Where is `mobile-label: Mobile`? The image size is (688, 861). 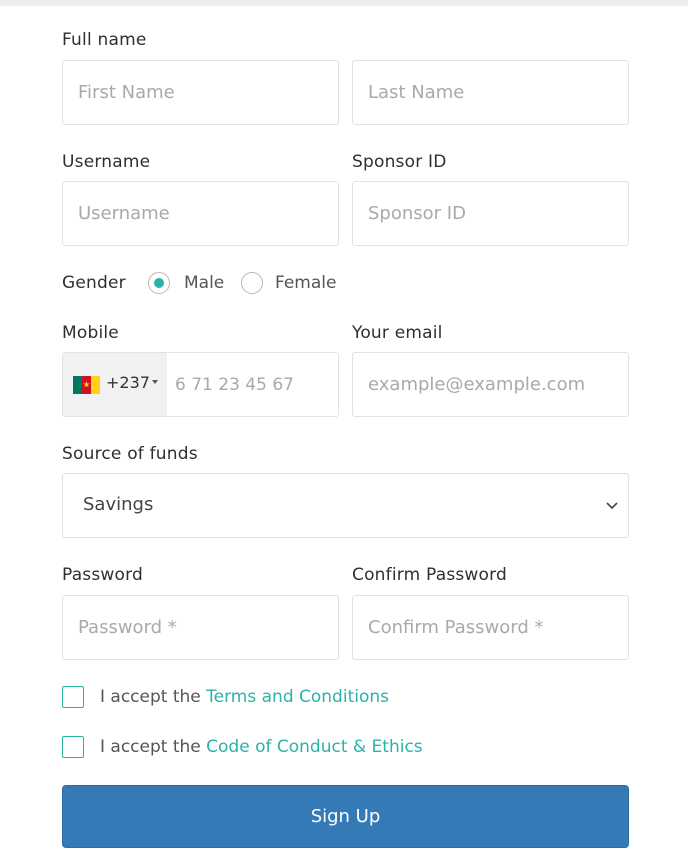 mobile-label: Mobile is located at coordinates (90, 333).